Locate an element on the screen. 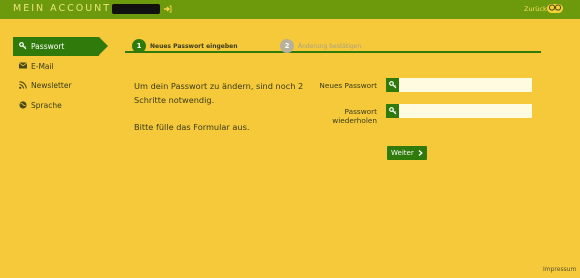 The height and width of the screenshot is (278, 580). rss-icon is located at coordinates (23, 85).